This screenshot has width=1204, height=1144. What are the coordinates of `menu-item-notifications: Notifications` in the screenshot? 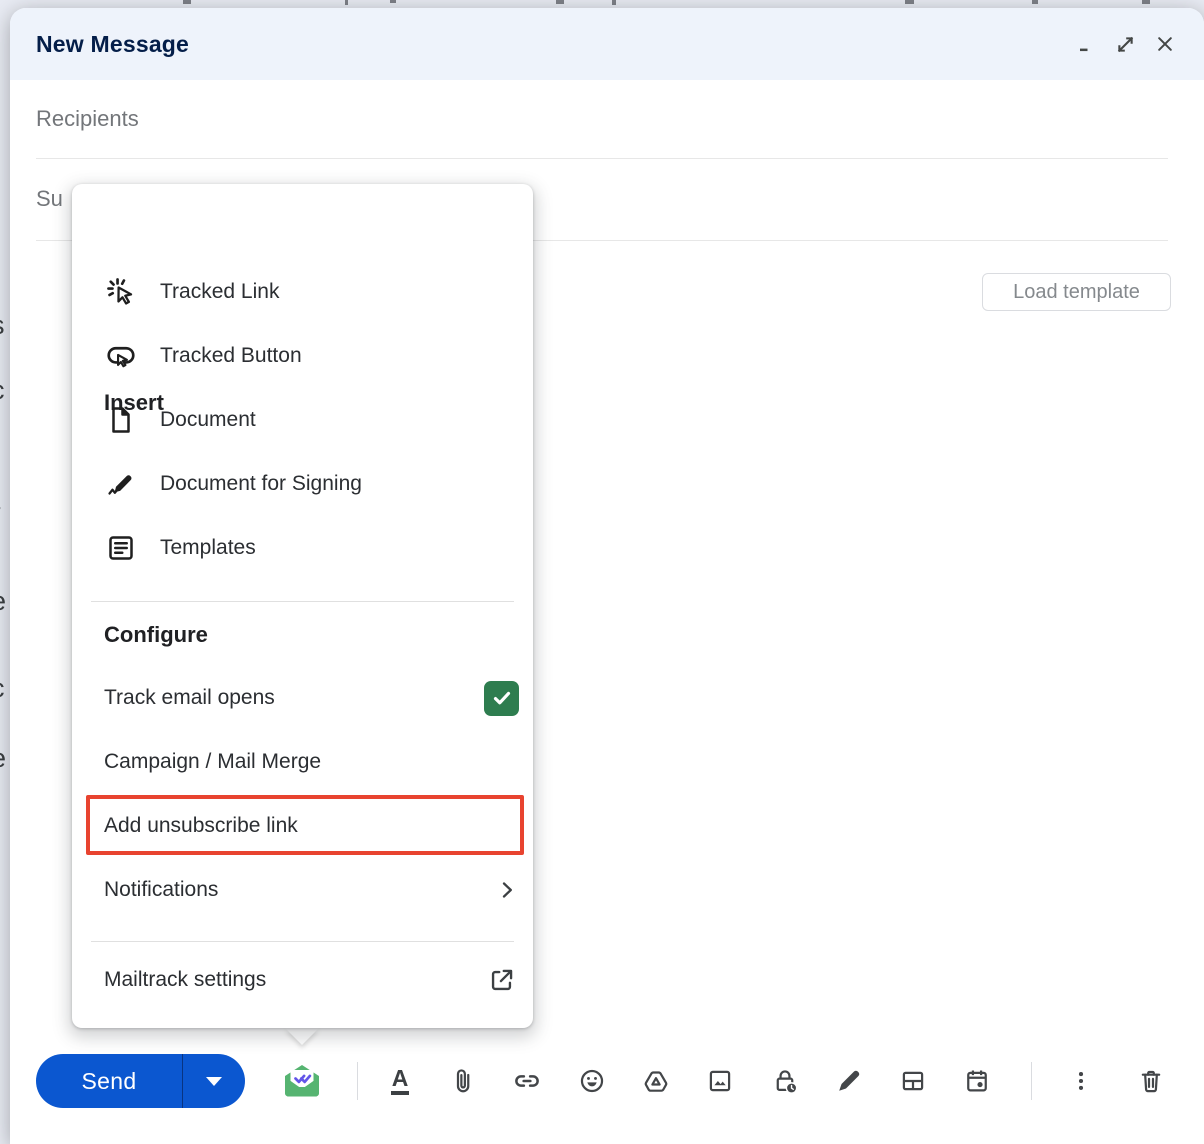 It's located at (302, 890).